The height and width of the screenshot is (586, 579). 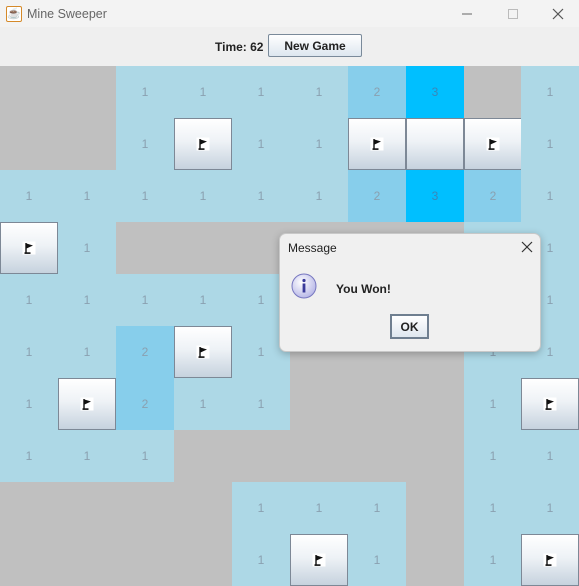 I want to click on cell-r9-c8: 1, so click(x=493, y=560).